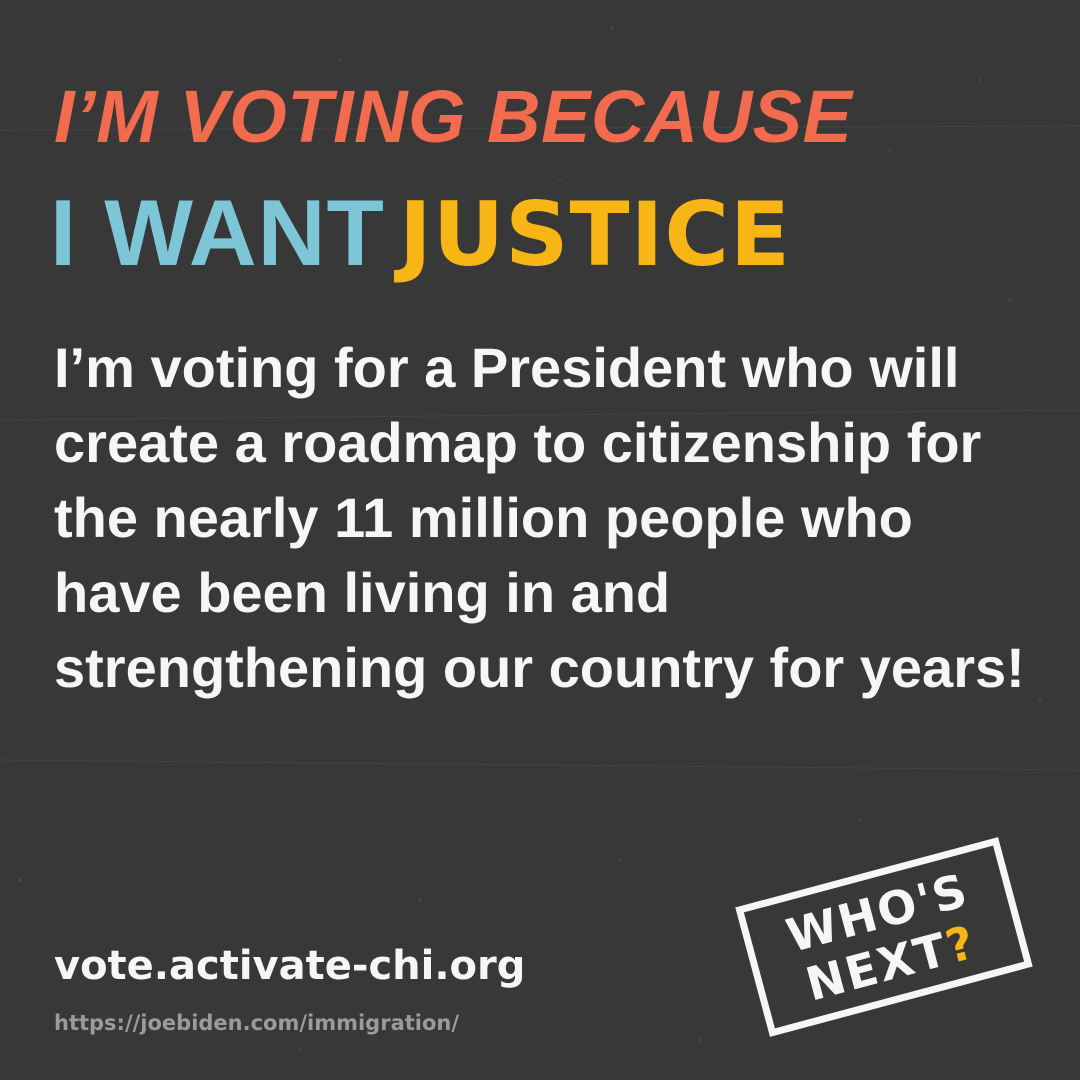 The image size is (1080, 1080). What do you see at coordinates (290, 966) in the screenshot?
I see `site-url: vote.activate-chi.org` at bounding box center [290, 966].